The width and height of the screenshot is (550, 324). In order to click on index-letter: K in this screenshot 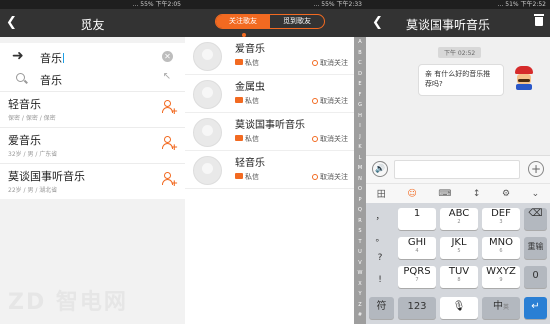, I will do `click(359, 147)`.